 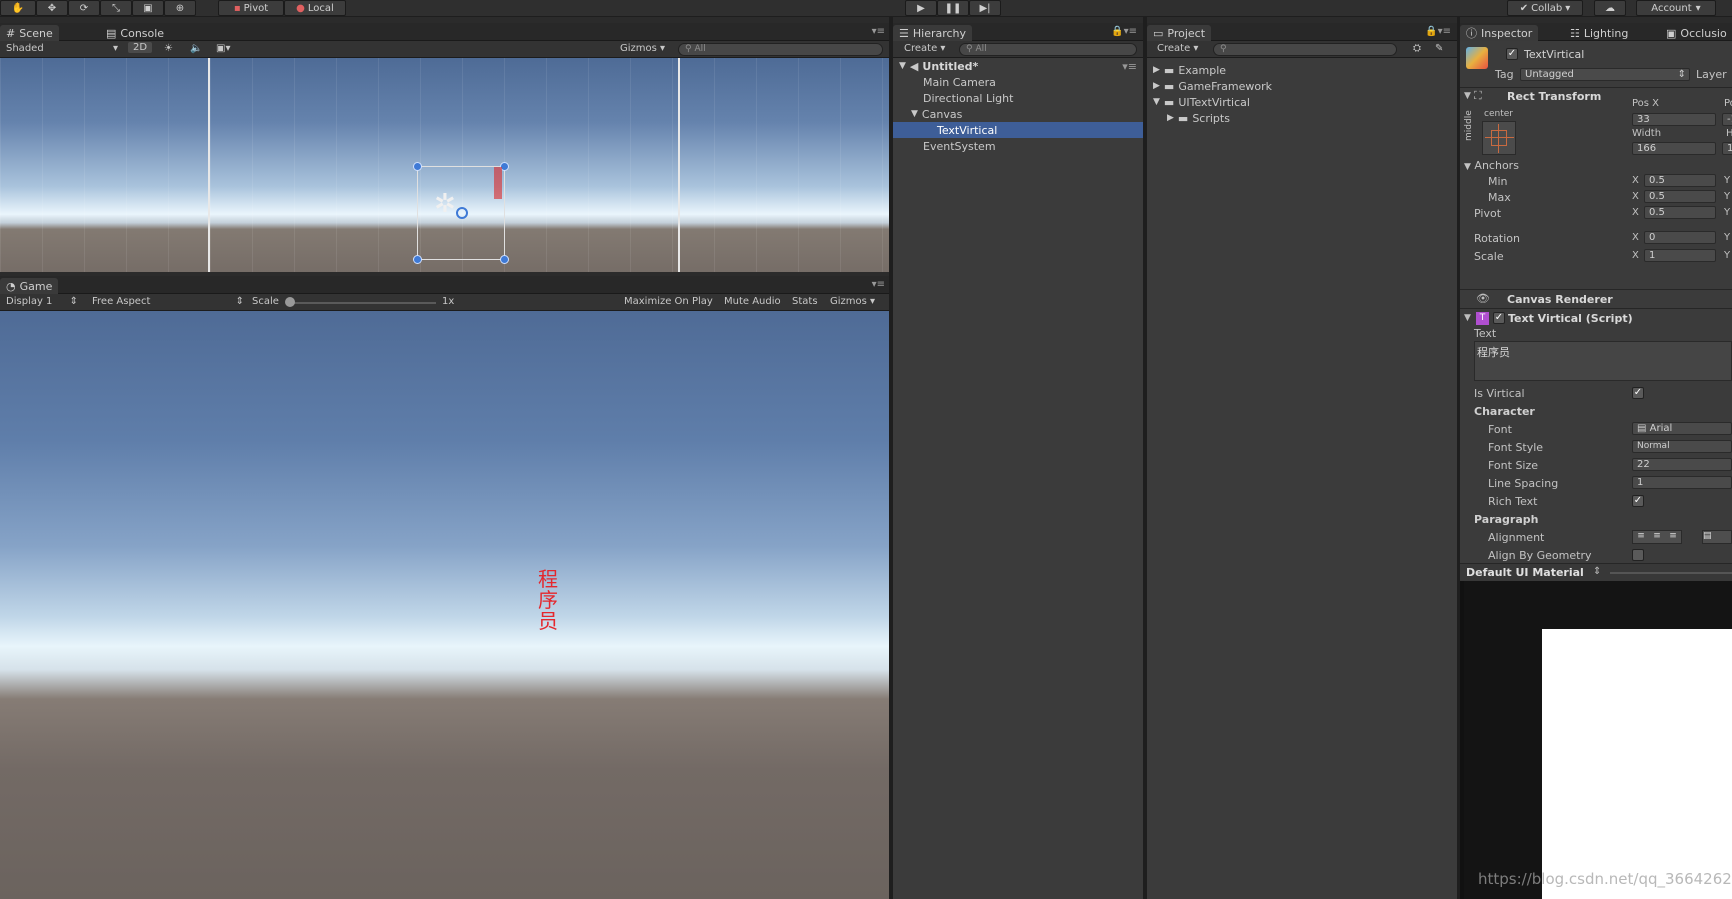 I want to click on rotation-x-field: 0, so click(x=1680, y=237).